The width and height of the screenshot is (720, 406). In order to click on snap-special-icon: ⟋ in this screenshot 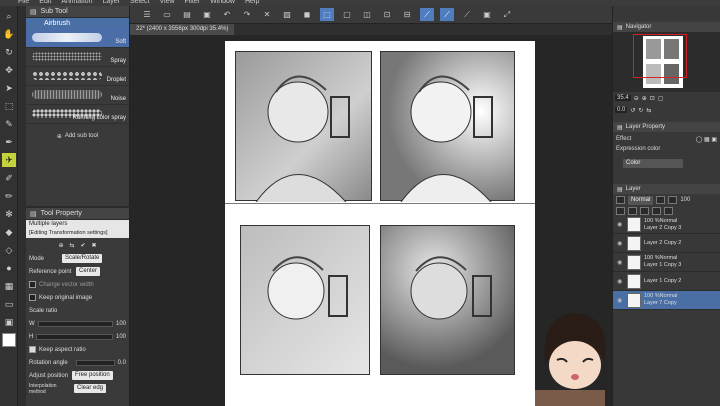, I will do `click(467, 14)`.